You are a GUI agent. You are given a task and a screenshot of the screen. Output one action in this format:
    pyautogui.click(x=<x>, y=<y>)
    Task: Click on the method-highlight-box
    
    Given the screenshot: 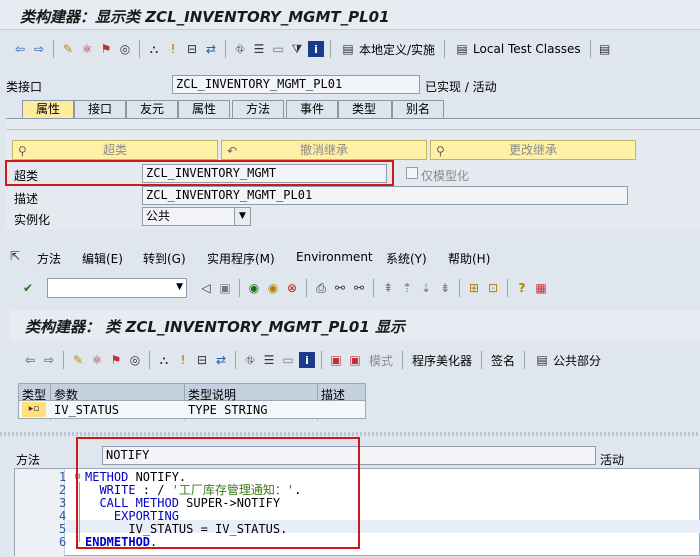 What is the action you would take?
    pyautogui.click(x=218, y=493)
    